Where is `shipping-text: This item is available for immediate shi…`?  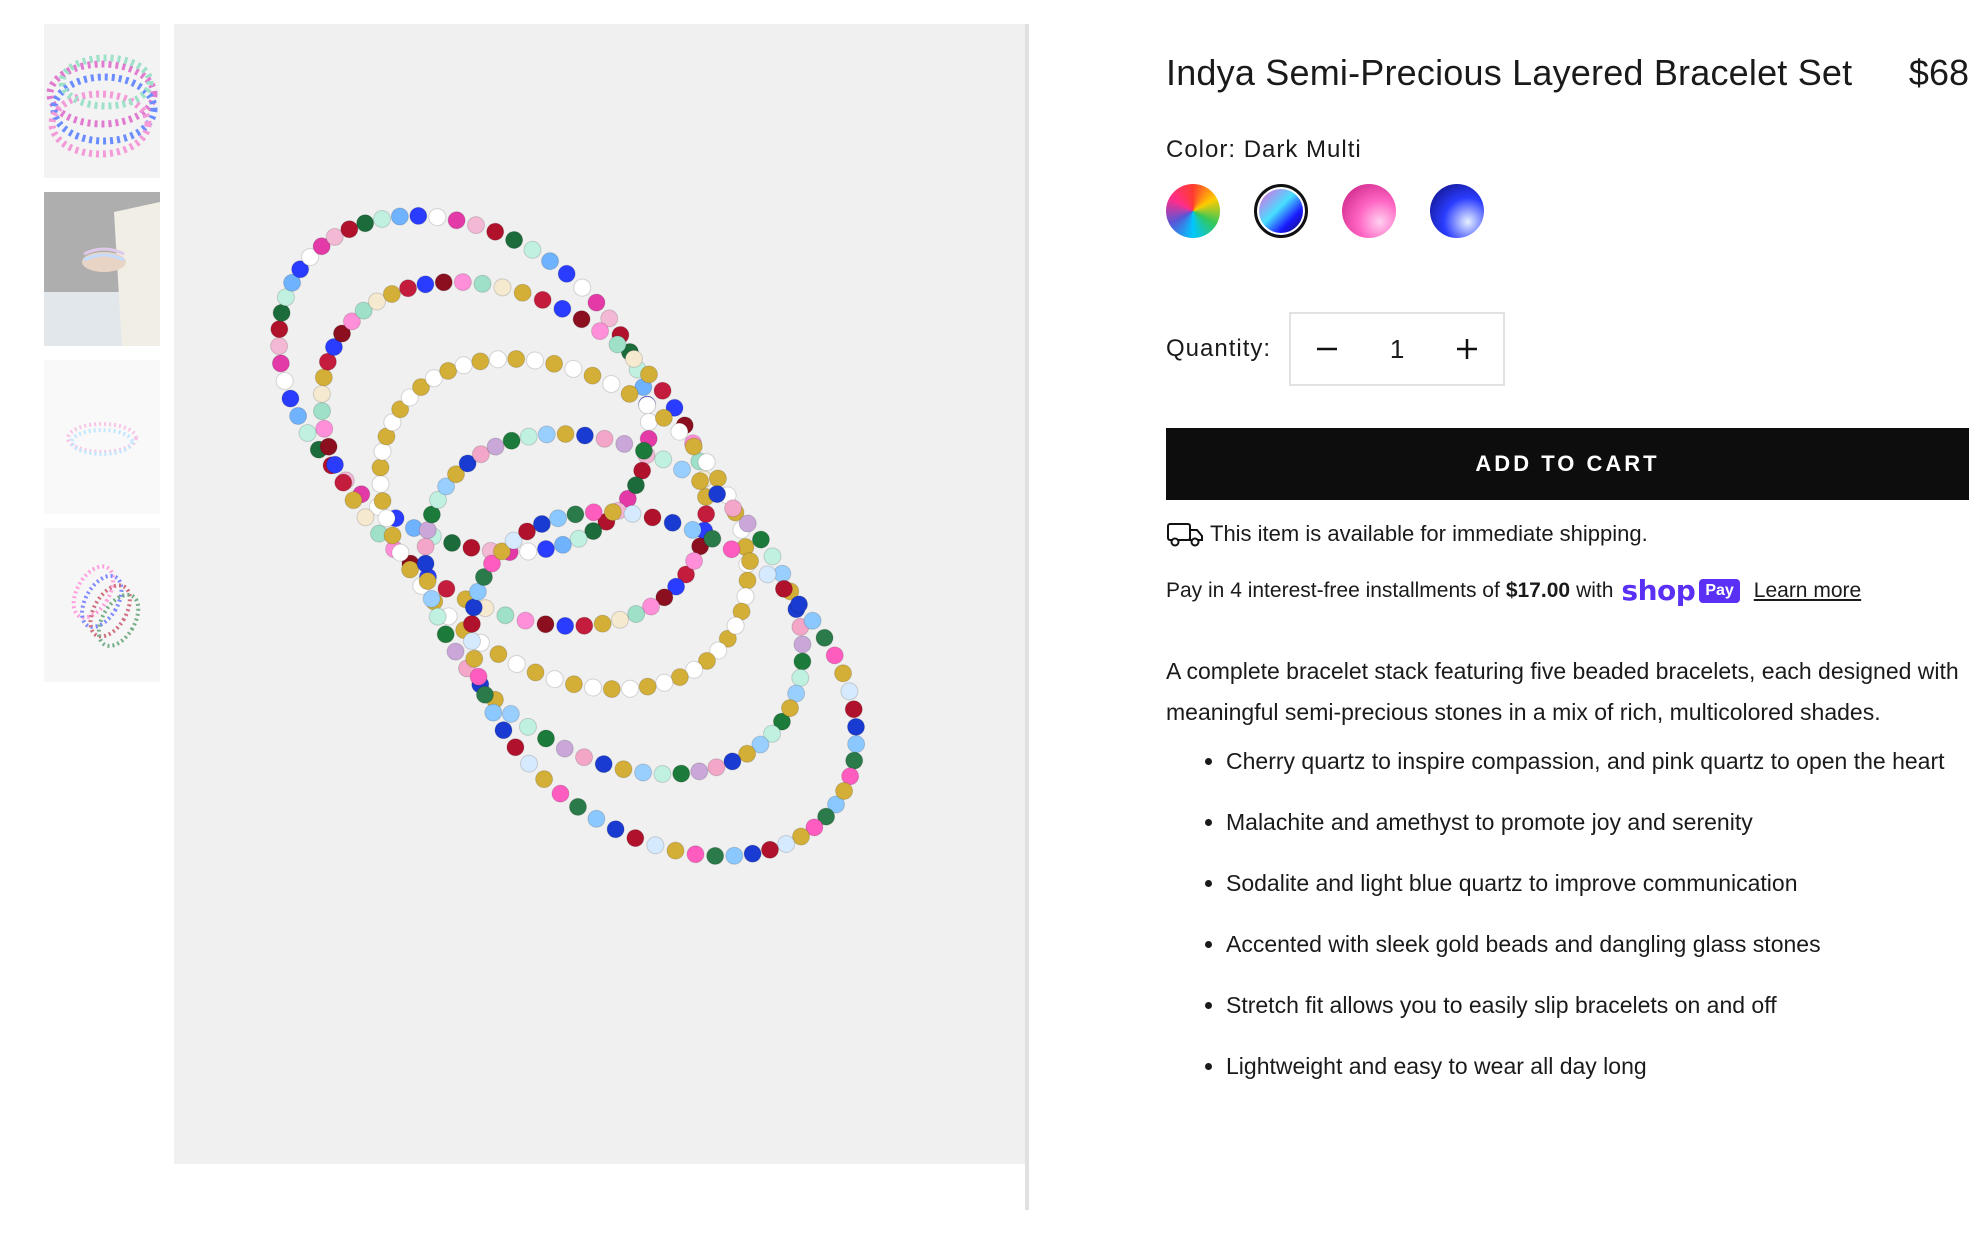
shipping-text: This item is available for immediate shi… is located at coordinates (1429, 533).